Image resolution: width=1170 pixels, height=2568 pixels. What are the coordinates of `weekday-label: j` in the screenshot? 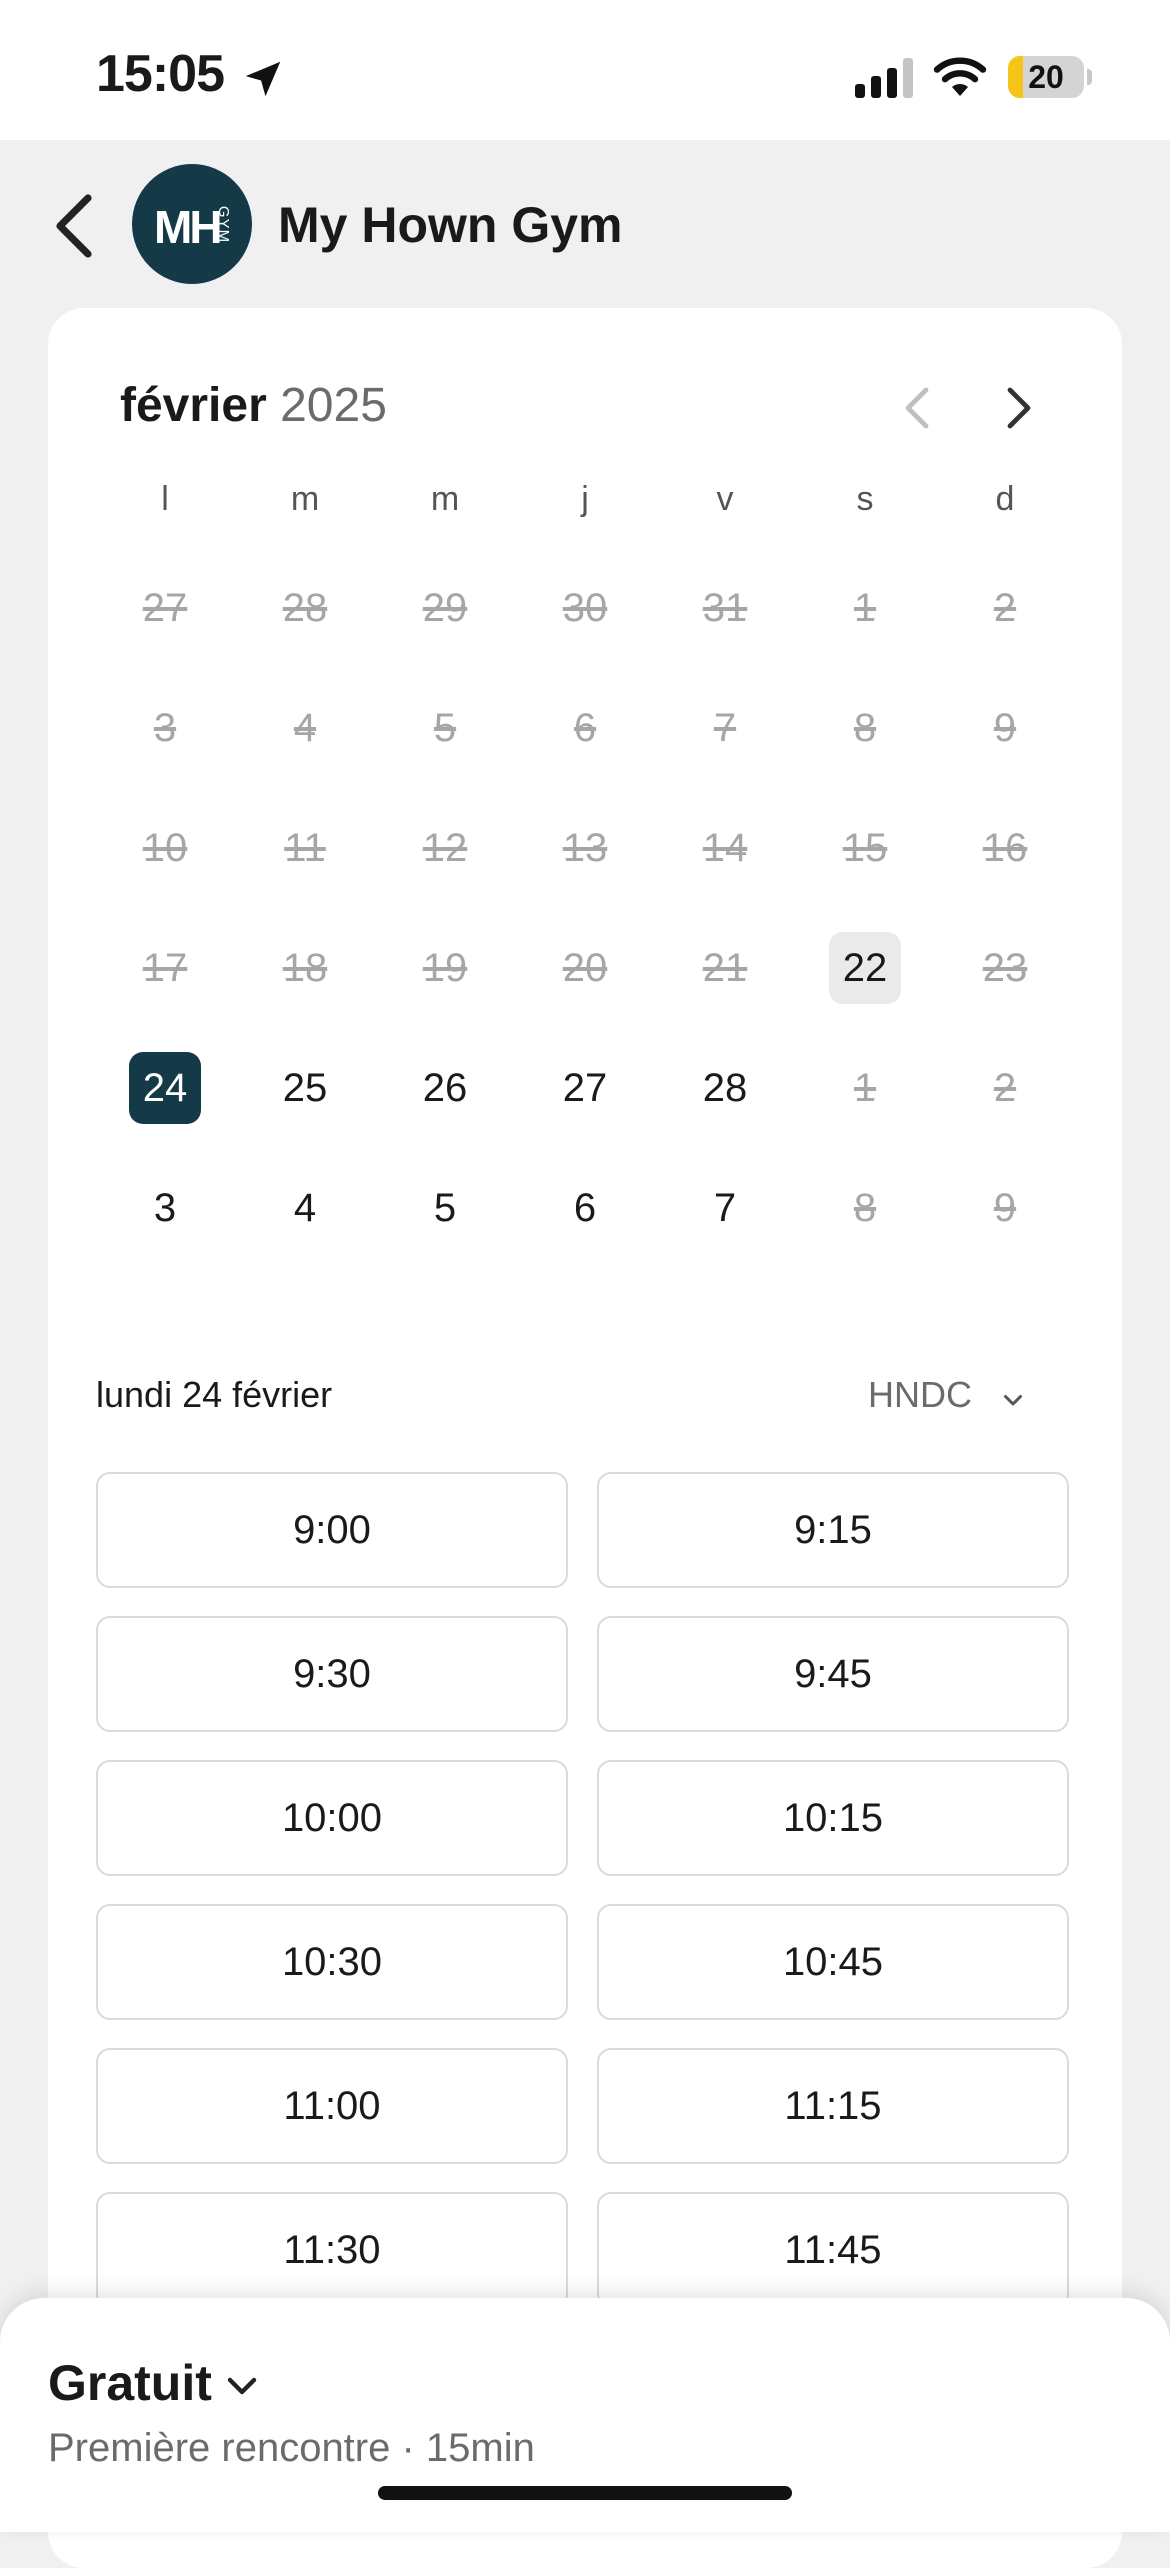 It's located at (585, 499).